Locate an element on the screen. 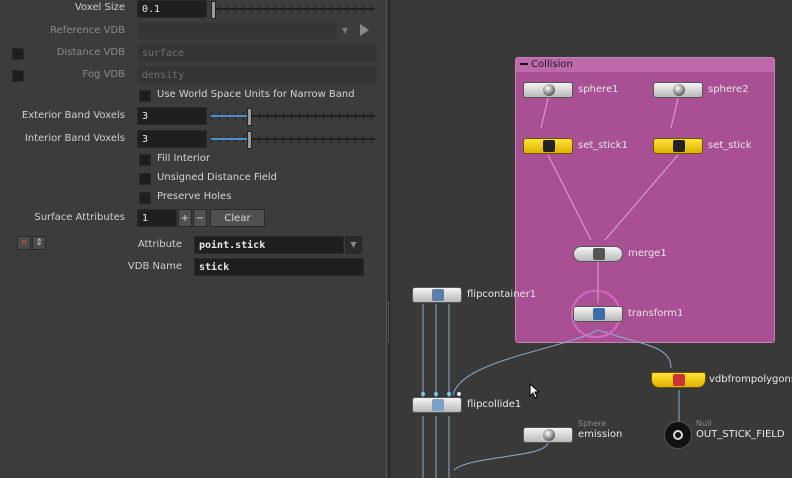 The width and height of the screenshot is (792, 478). sphere2-node is located at coordinates (678, 90).